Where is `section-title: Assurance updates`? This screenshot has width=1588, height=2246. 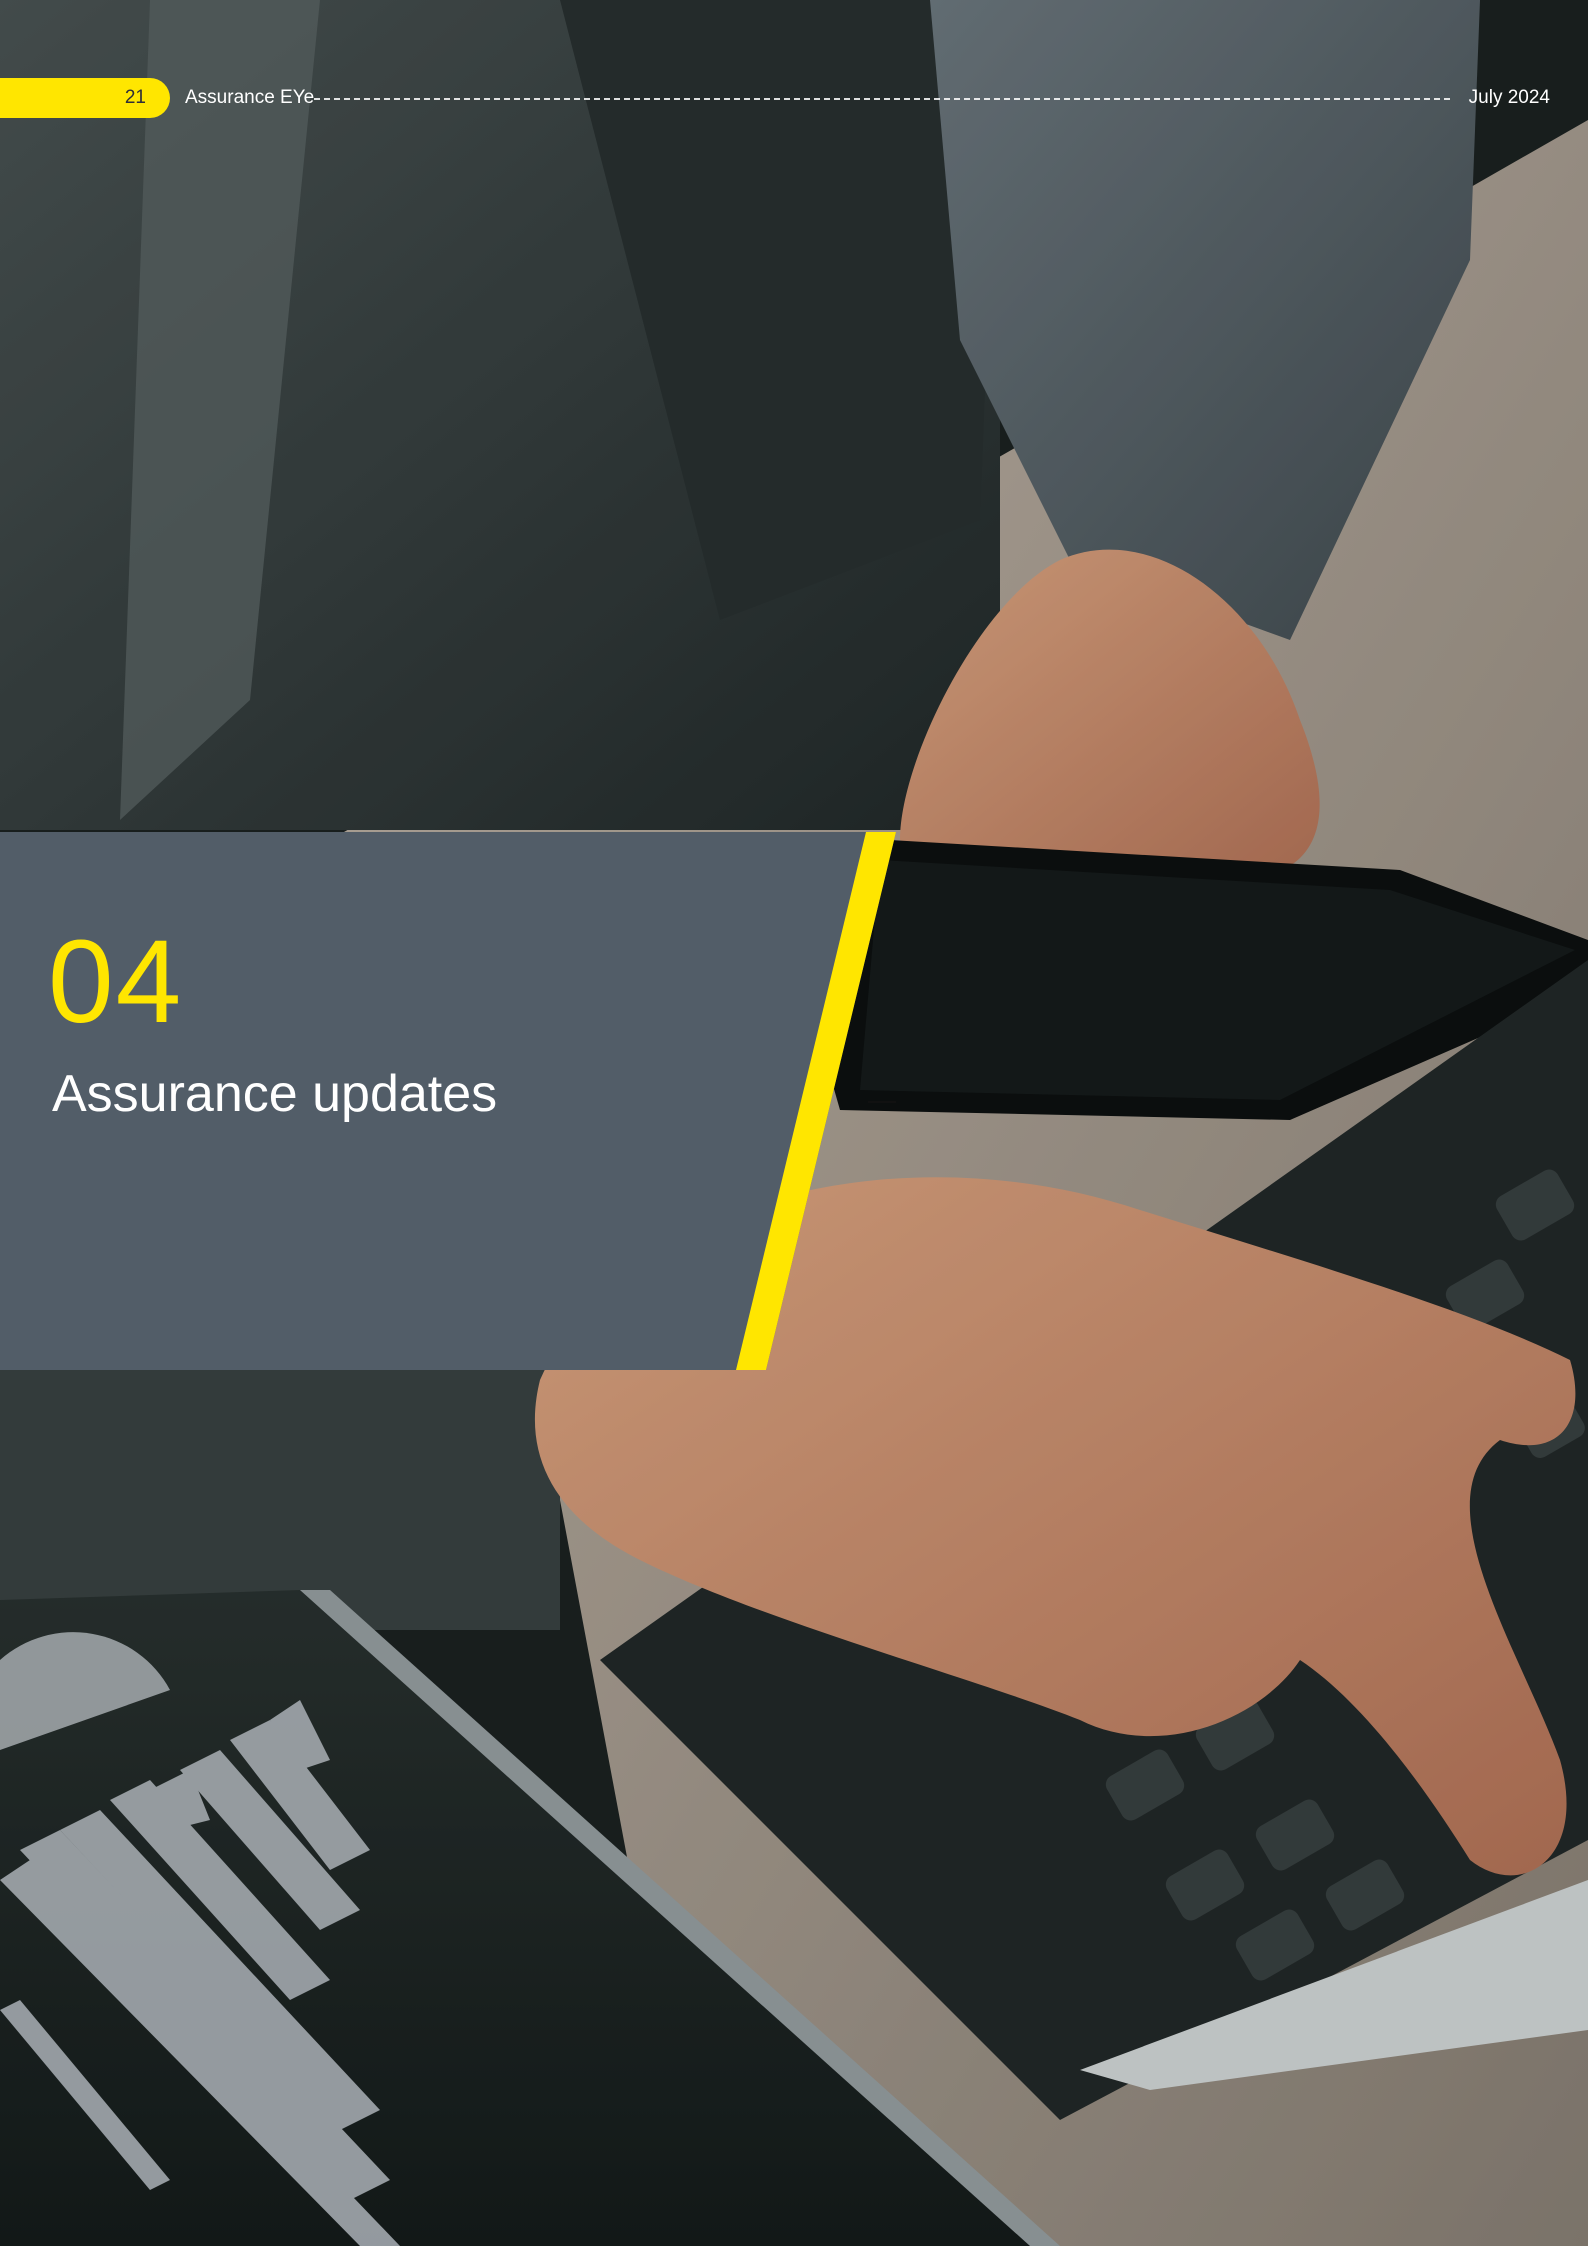
section-title: Assurance updates is located at coordinates (275, 1094).